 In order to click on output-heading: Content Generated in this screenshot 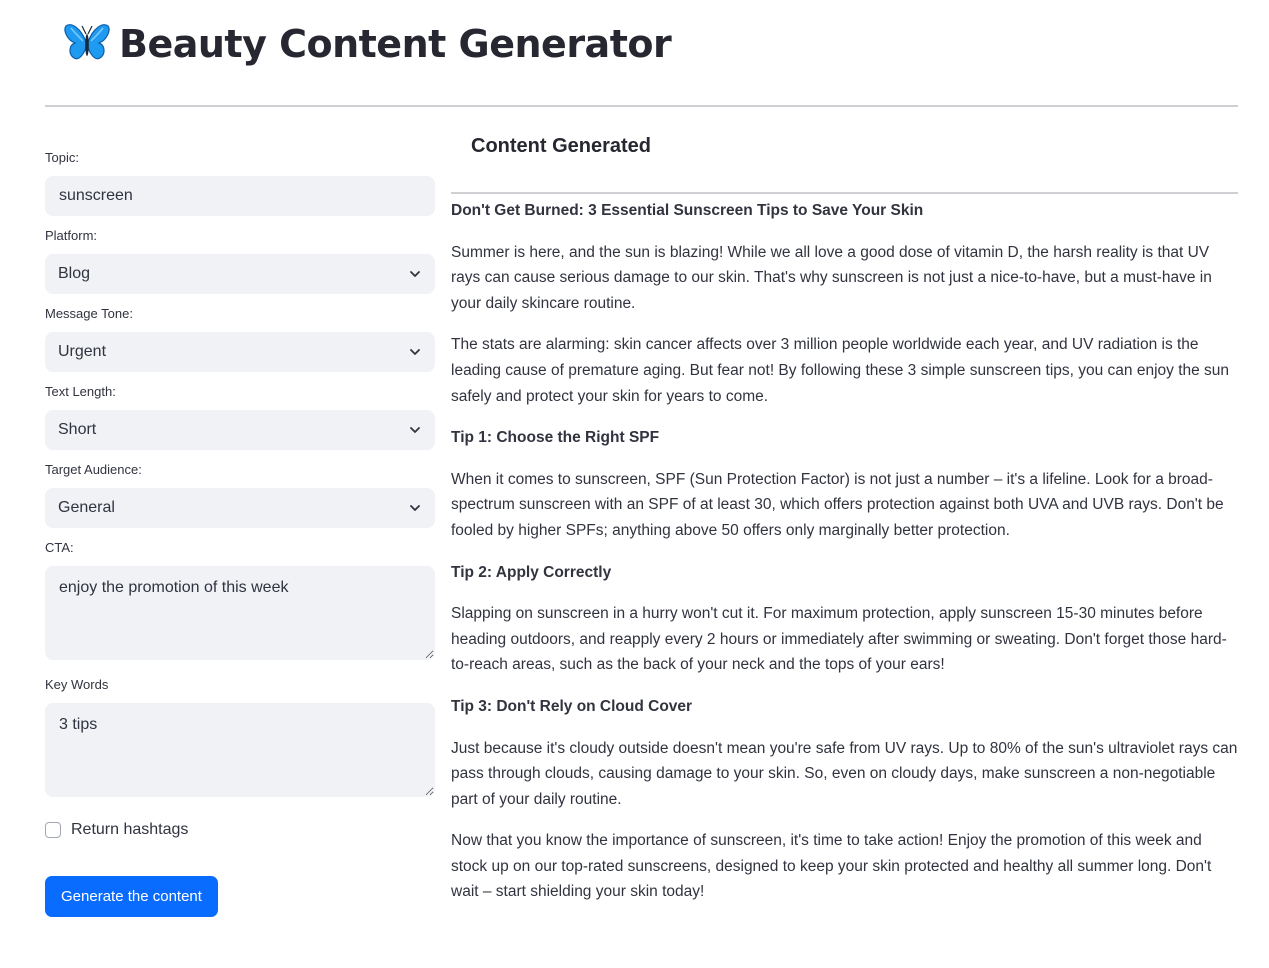, I will do `click(561, 146)`.